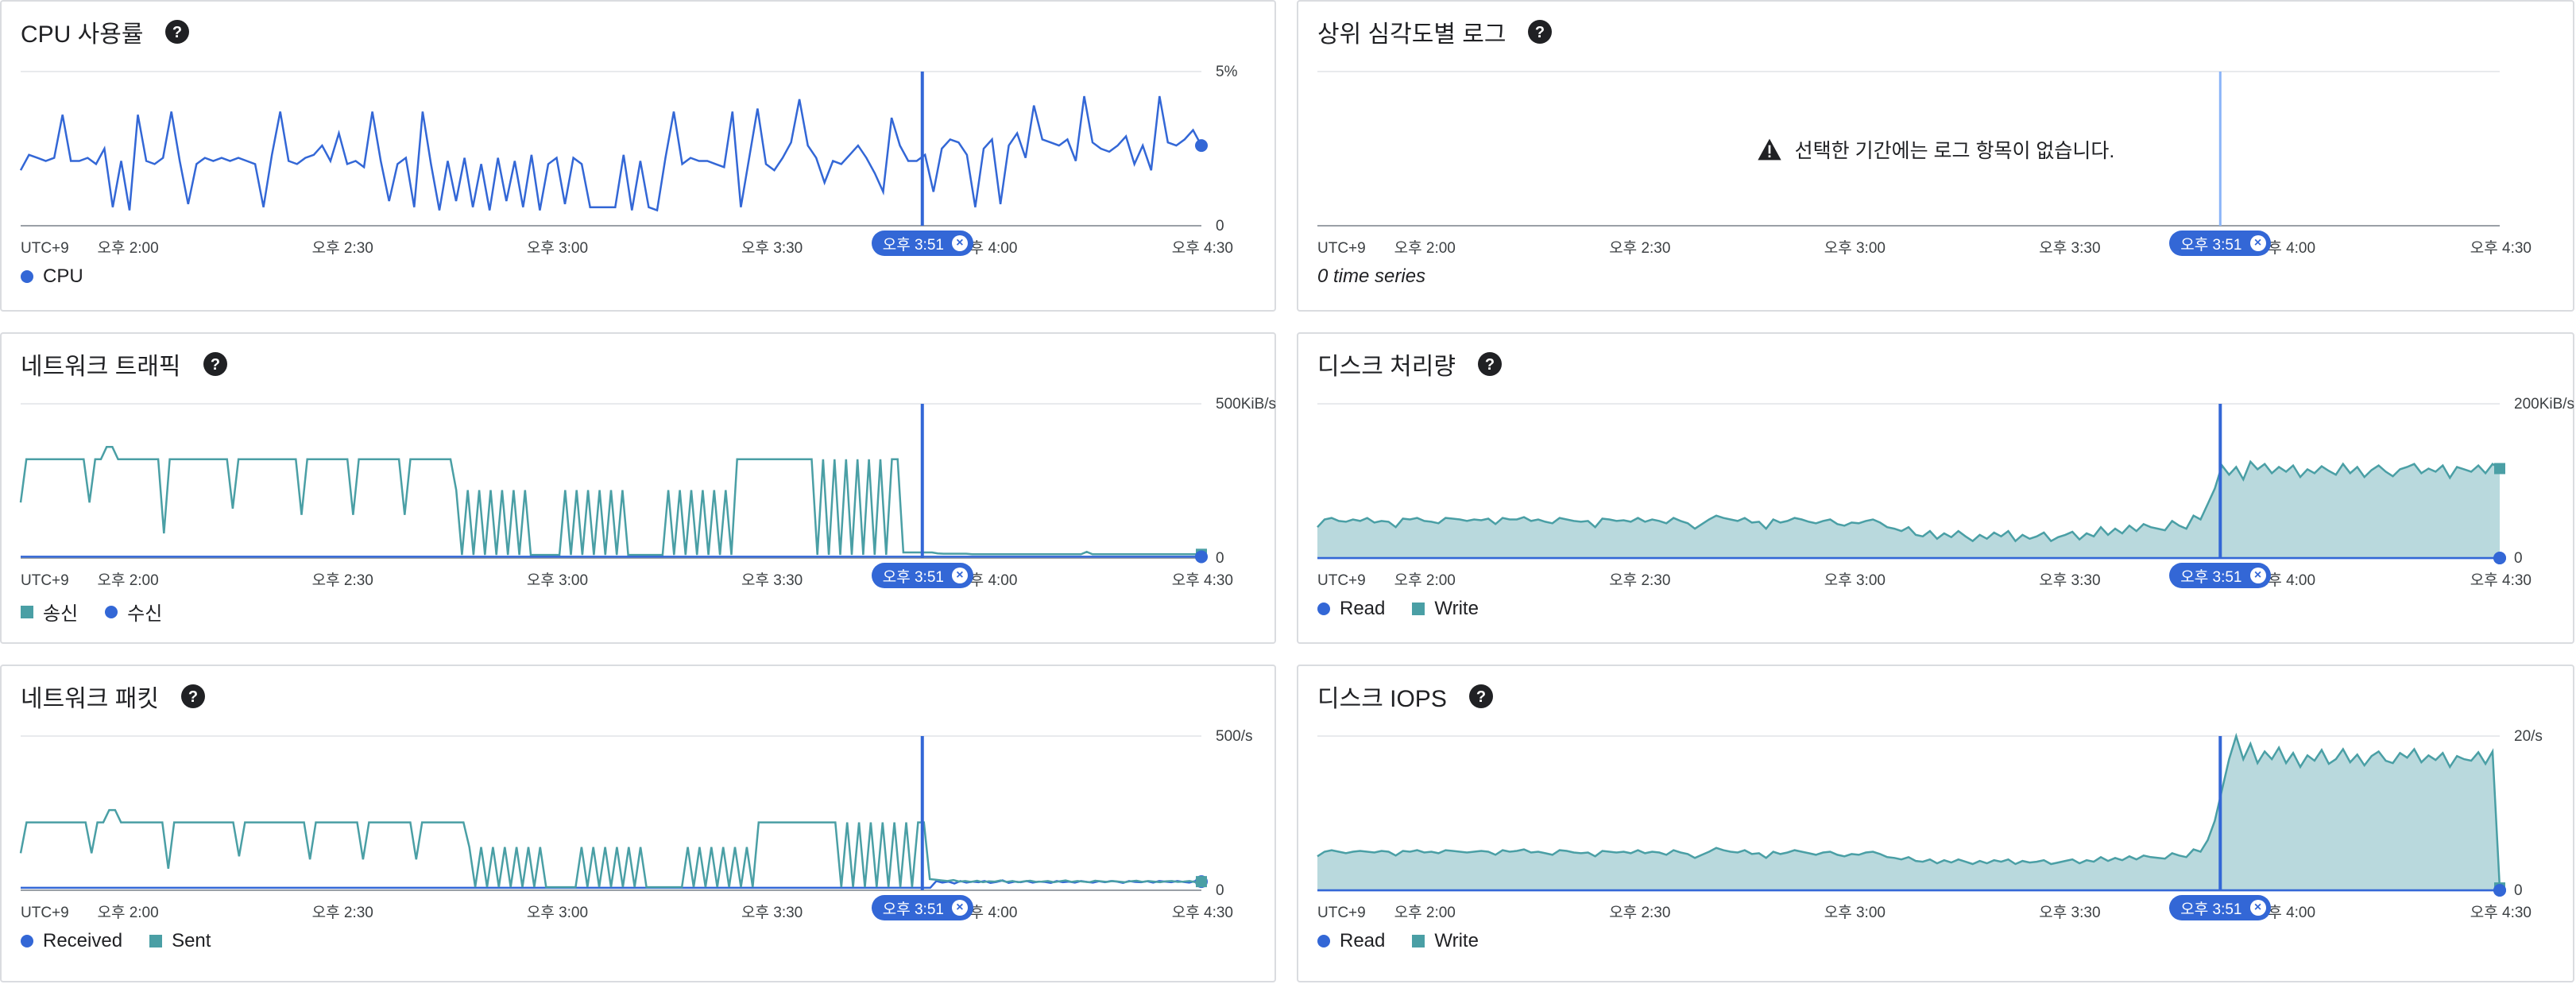  What do you see at coordinates (180, 941) in the screenshot?
I see `legend-item: Sent` at bounding box center [180, 941].